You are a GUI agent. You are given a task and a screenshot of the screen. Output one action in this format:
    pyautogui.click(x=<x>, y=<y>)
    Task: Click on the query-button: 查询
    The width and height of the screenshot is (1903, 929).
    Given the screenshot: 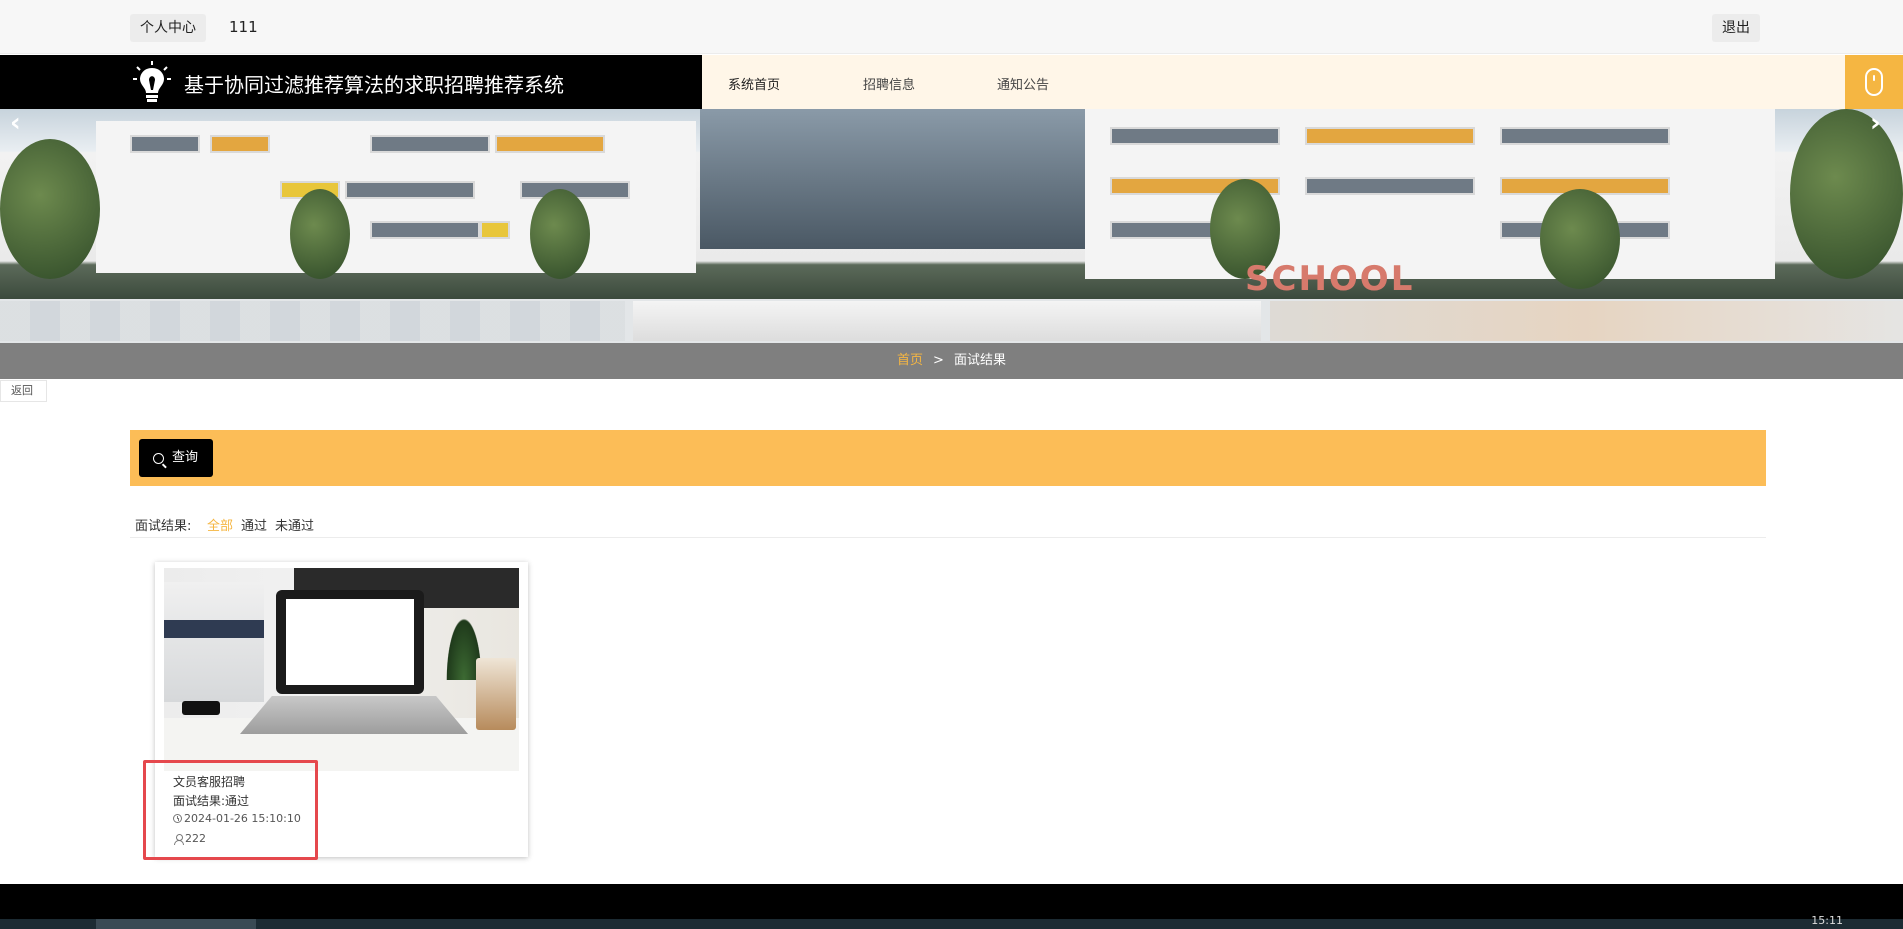 What is the action you would take?
    pyautogui.click(x=176, y=458)
    